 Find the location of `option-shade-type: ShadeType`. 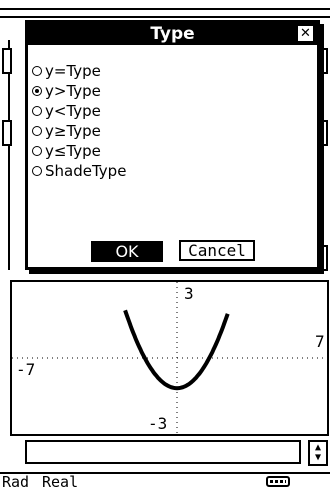

option-shade-type: ShadeType is located at coordinates (79, 171).